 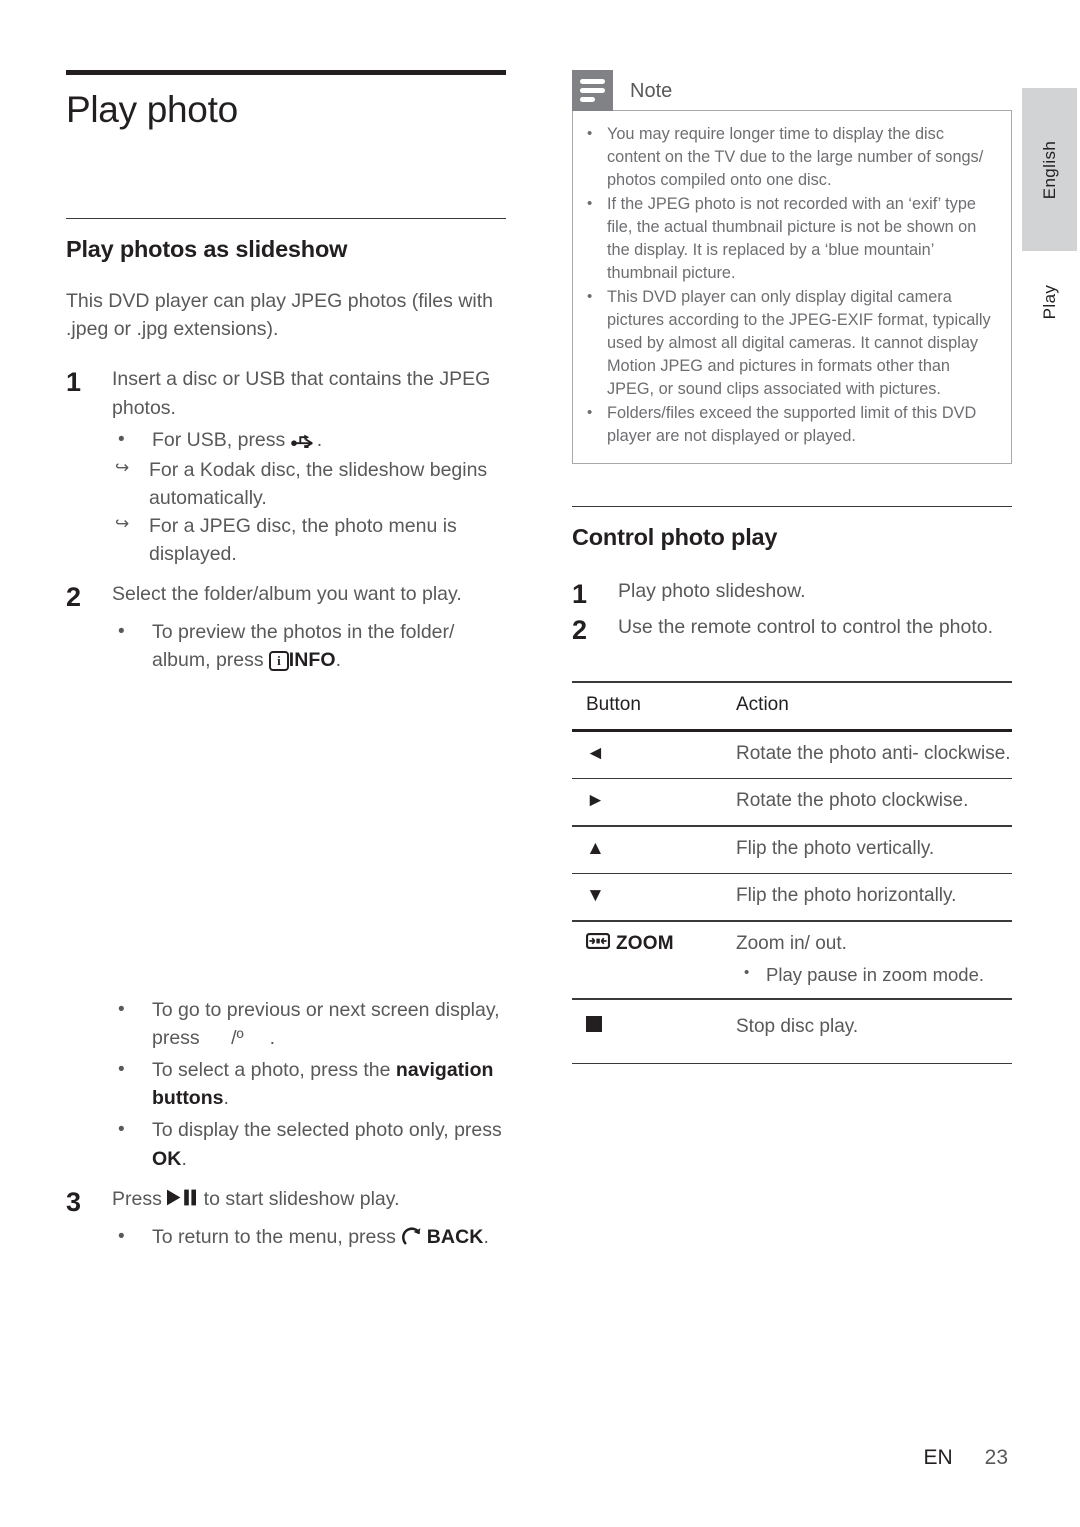 I want to click on prev-next-separator: /º, so click(x=237, y=1038).